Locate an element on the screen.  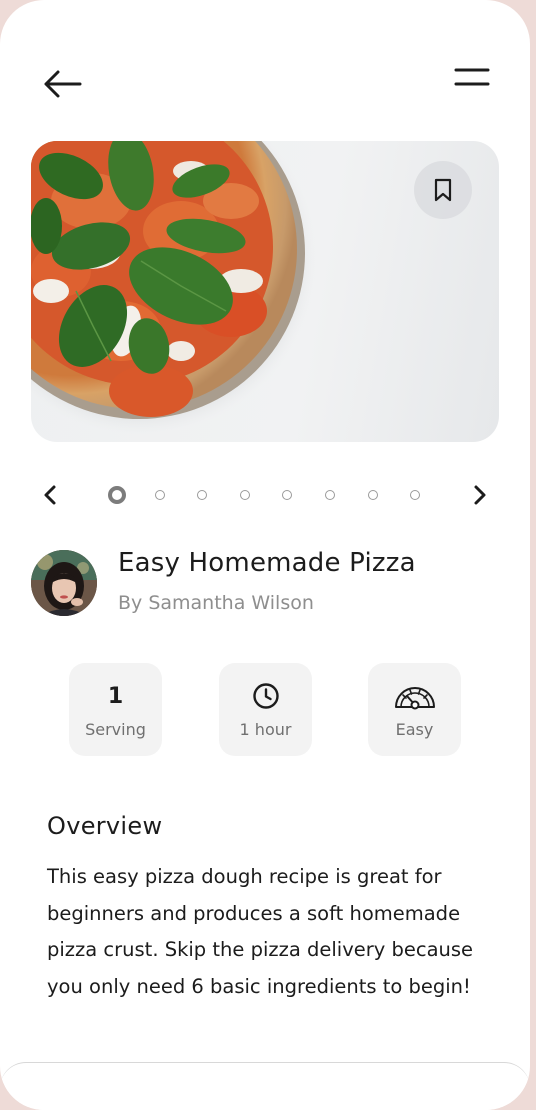
carousel-prev-button is located at coordinates (51, 495).